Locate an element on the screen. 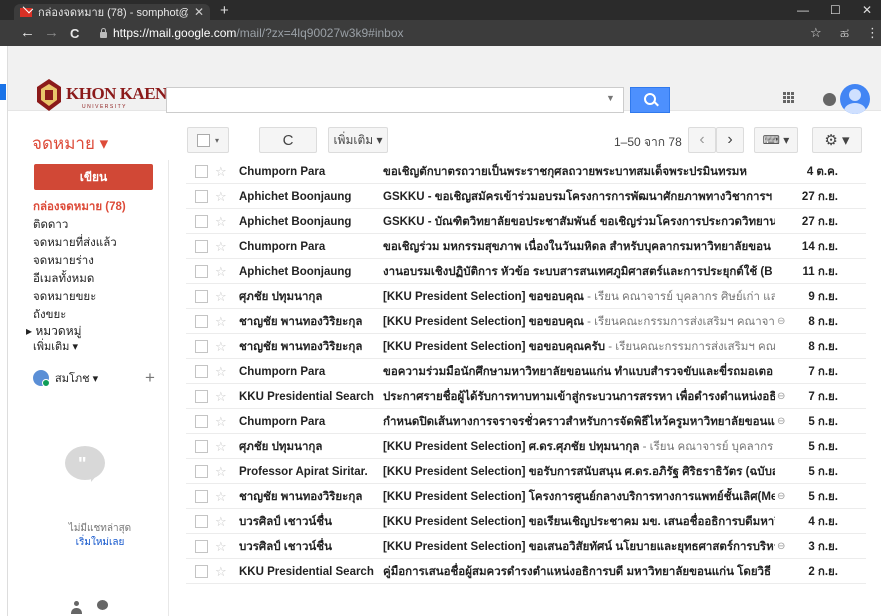 The width and height of the screenshot is (881, 616). next-page-button: › is located at coordinates (730, 140).